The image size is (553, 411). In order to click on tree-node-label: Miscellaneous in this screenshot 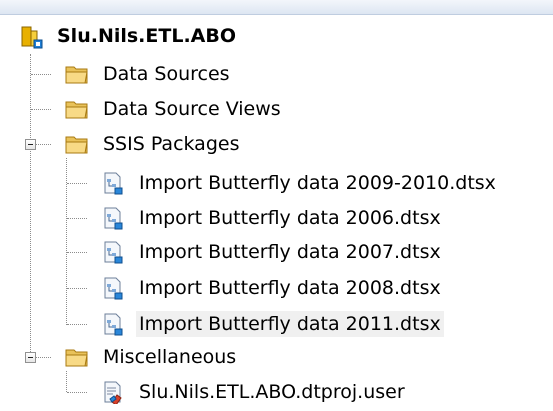, I will do `click(170, 357)`.